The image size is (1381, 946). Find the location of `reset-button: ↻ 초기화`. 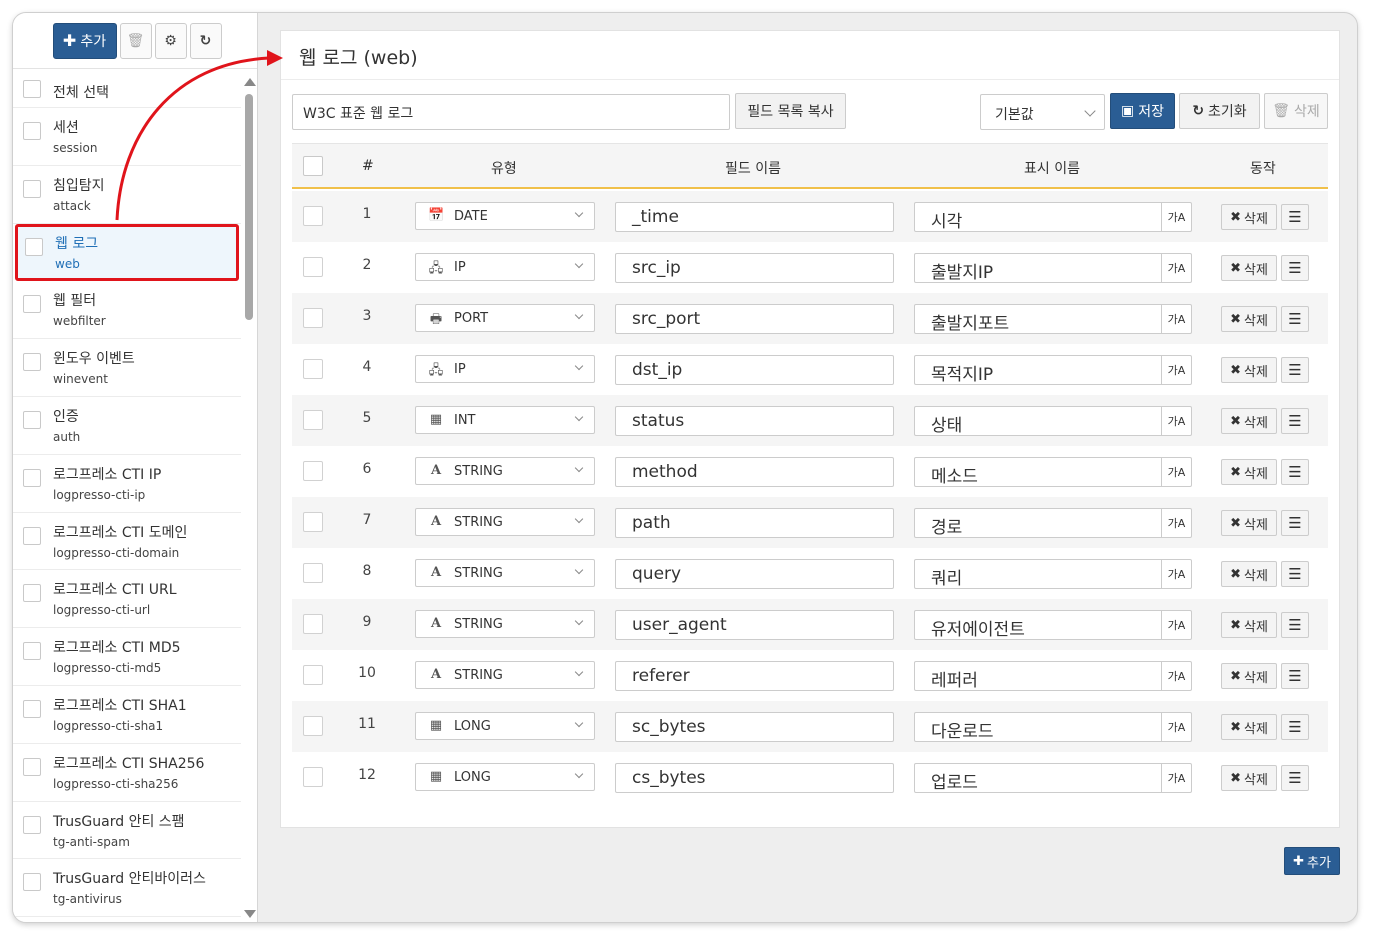

reset-button: ↻ 초기화 is located at coordinates (1219, 111).